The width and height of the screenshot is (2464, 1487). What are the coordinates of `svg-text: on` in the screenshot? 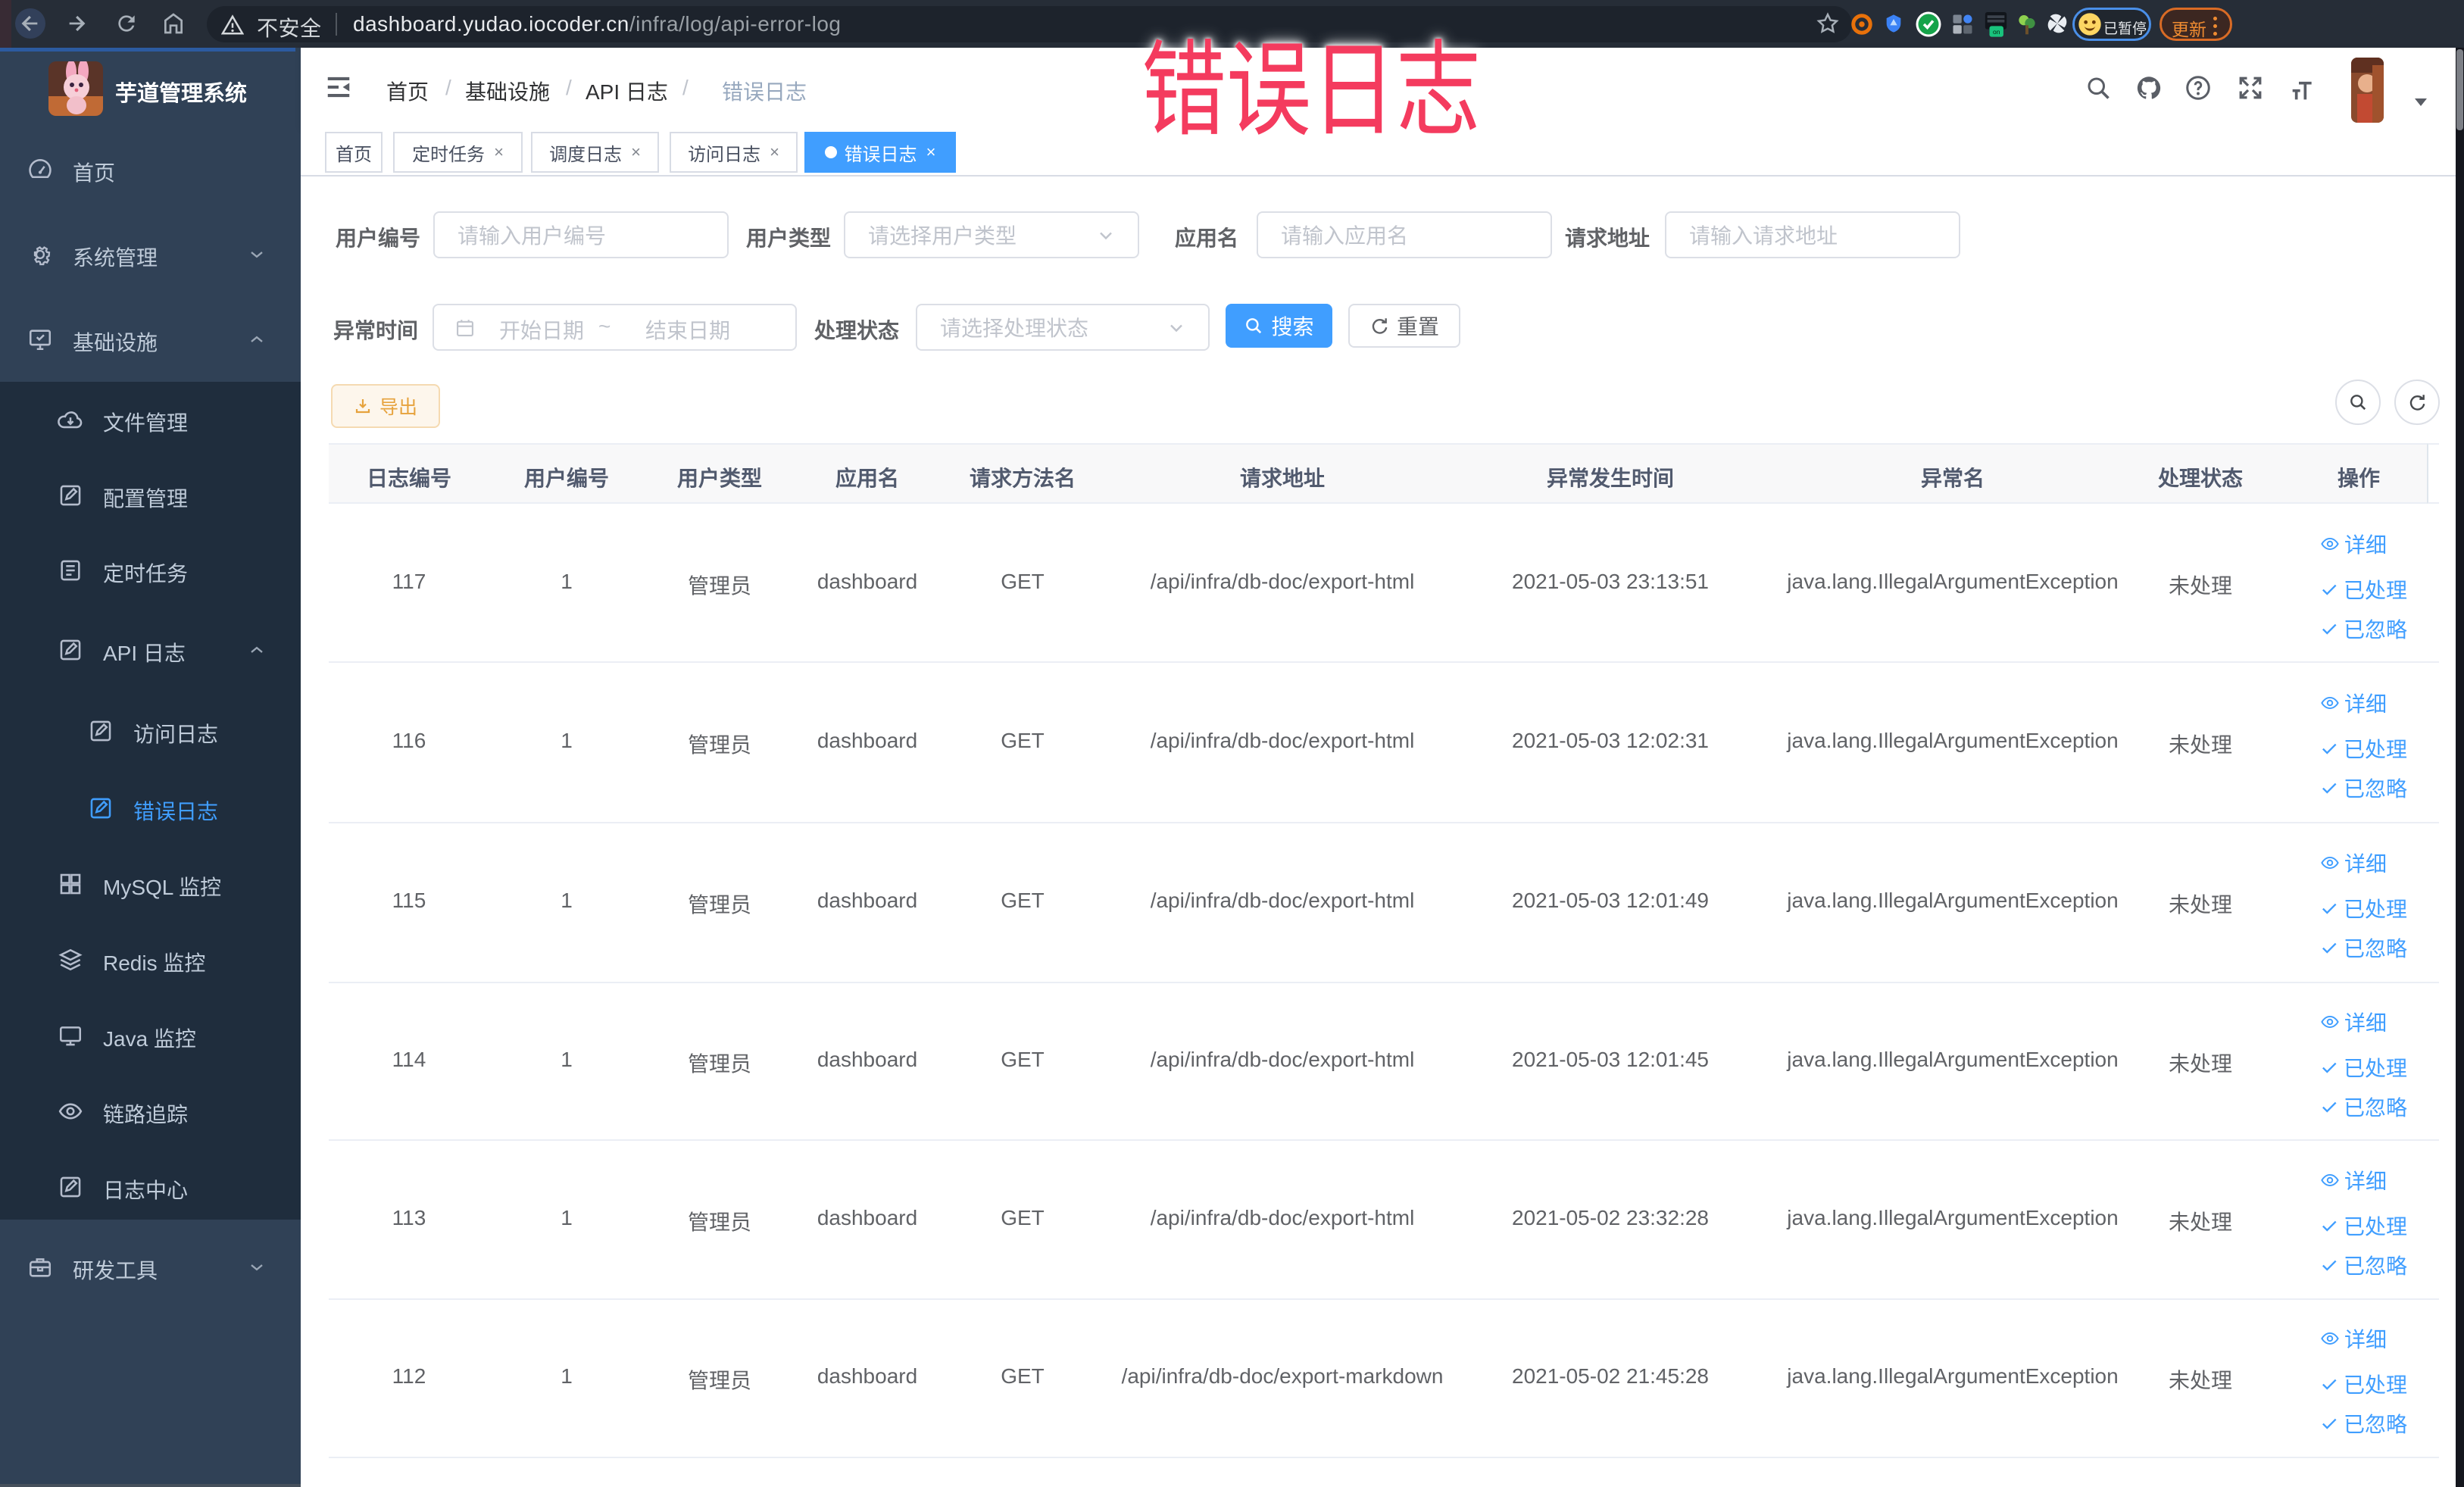 It's located at (1996, 32).